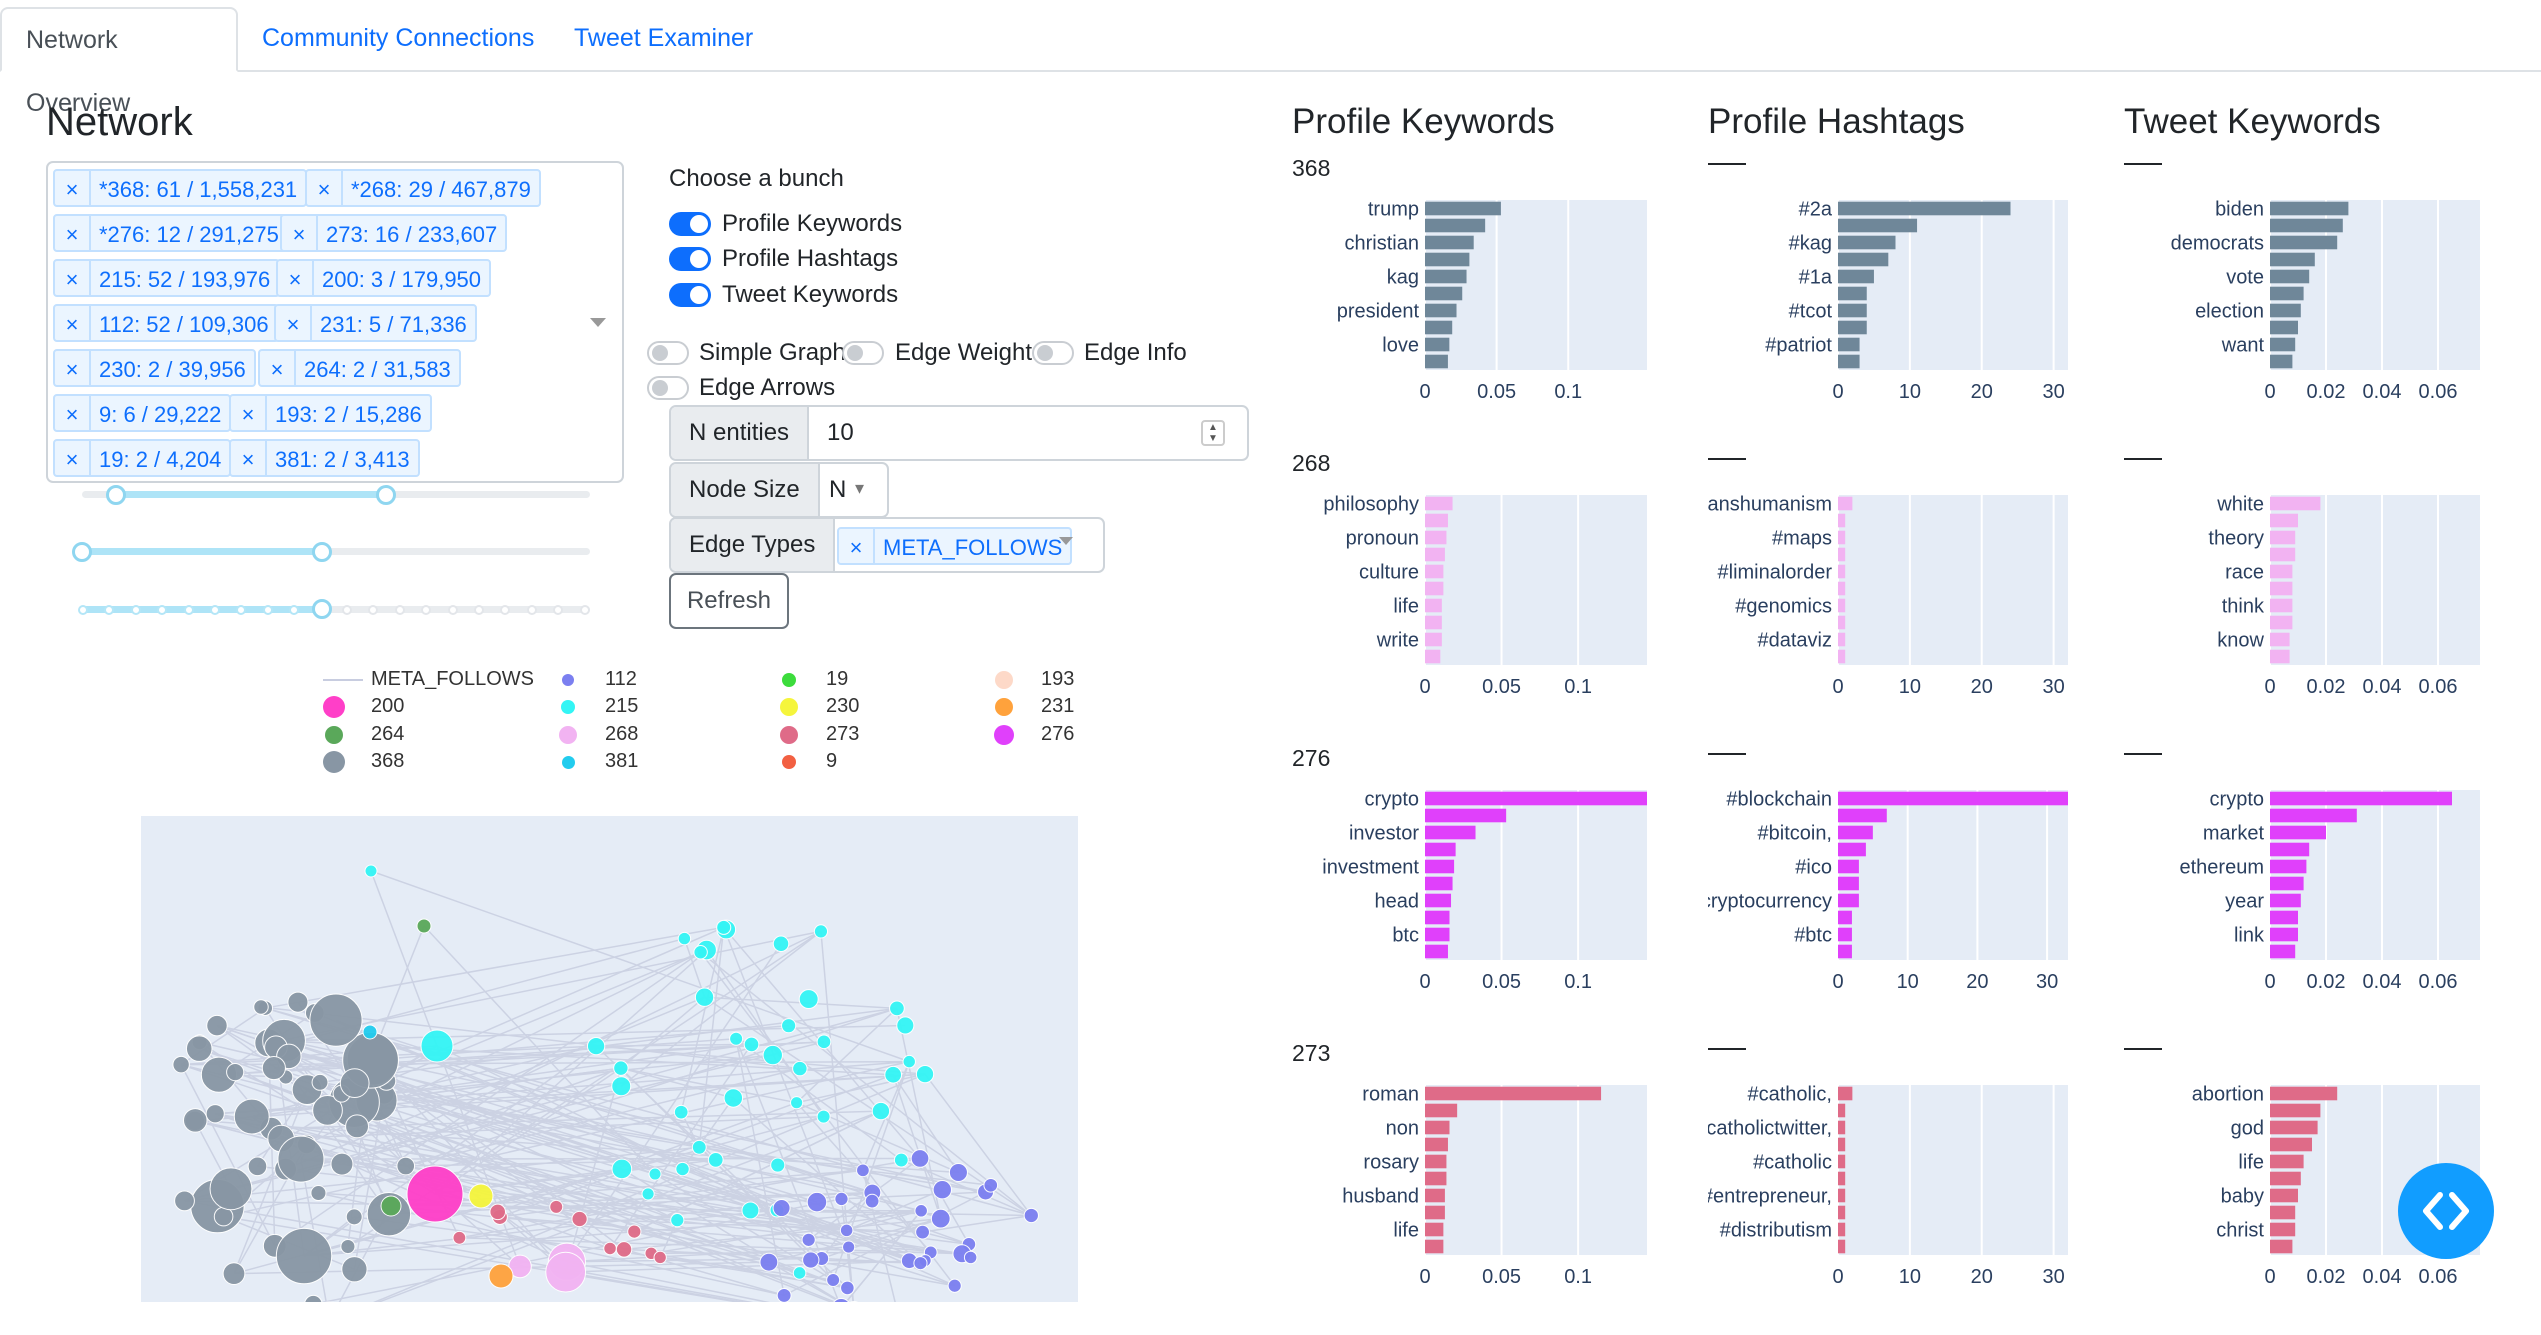 The image size is (2541, 1335). Describe the element at coordinates (116, 495) in the screenshot. I see `range-slider-1-handle-min` at that location.